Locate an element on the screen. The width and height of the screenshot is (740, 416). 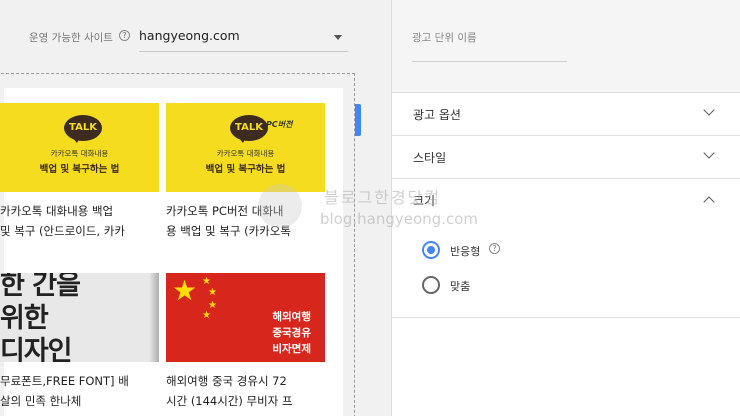
card-title-line: 및 복구 (안드로이드, 카카 is located at coordinates (62, 231).